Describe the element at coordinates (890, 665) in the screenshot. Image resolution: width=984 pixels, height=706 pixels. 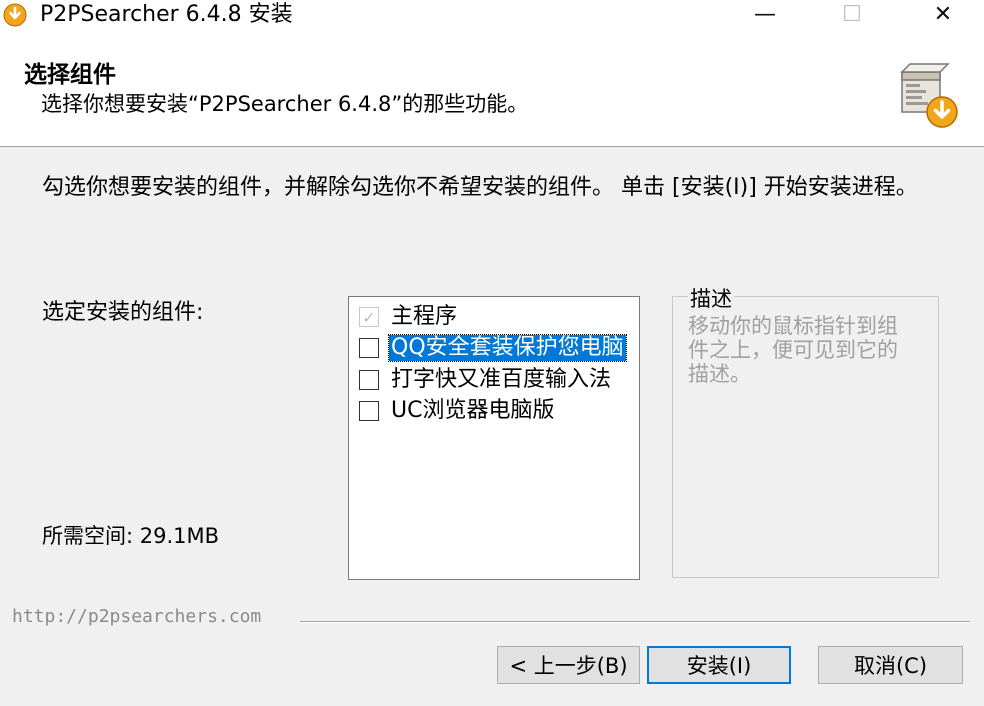
I see `cancel-button: 取消(C)` at that location.